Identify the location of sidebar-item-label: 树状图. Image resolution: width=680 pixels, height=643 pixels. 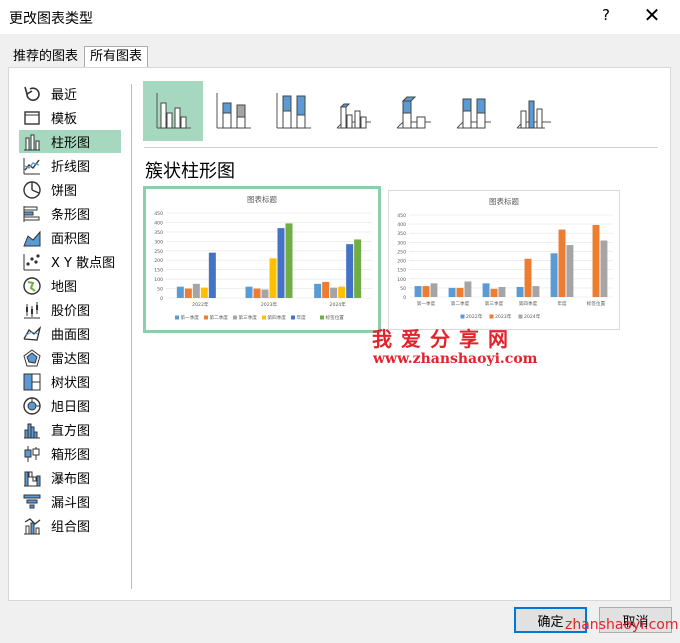
(71, 383).